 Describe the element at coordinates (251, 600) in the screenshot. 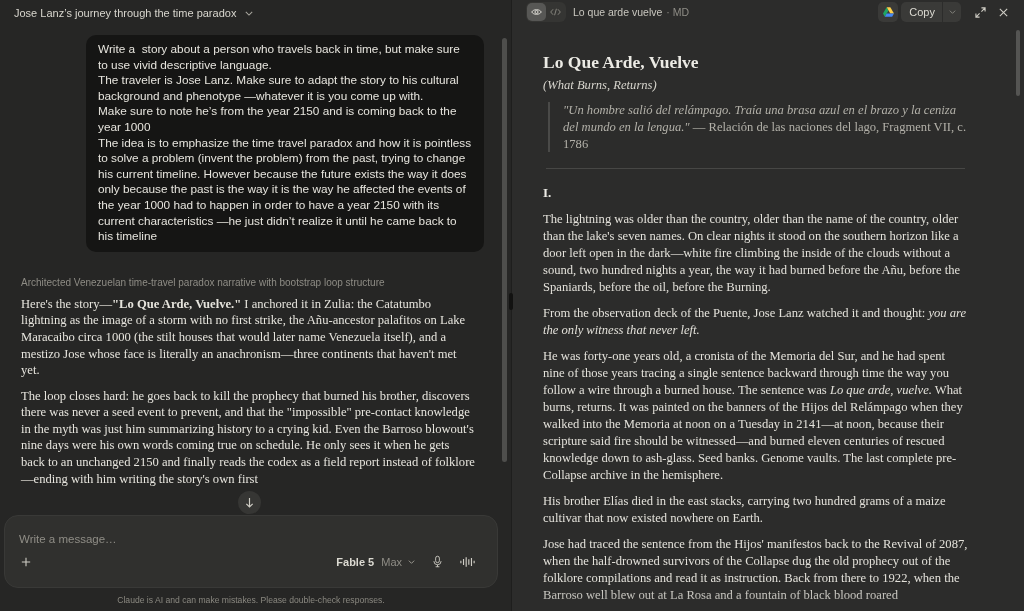

I see `disclaimer: Claude is AI and can make mistakes. Please double-check responses.` at that location.